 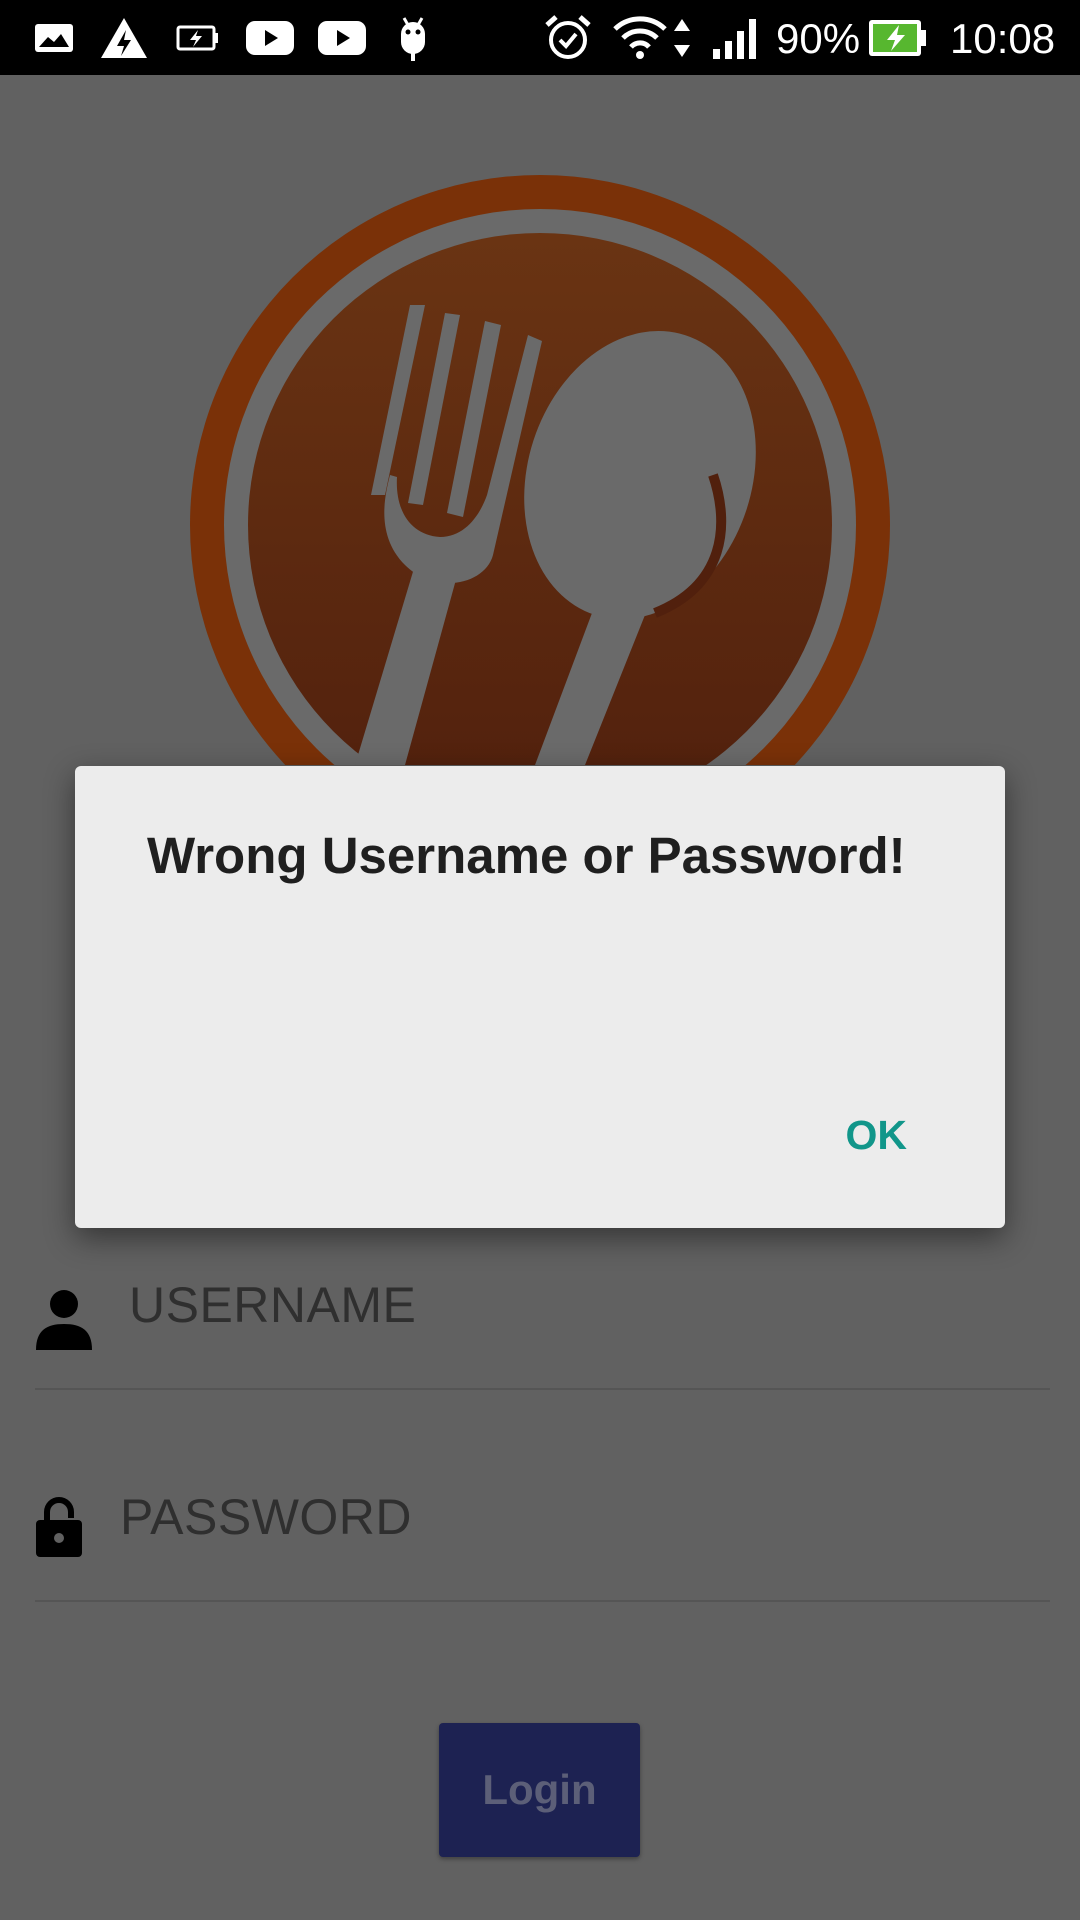 I want to click on clock: 10:08, so click(x=1003, y=38).